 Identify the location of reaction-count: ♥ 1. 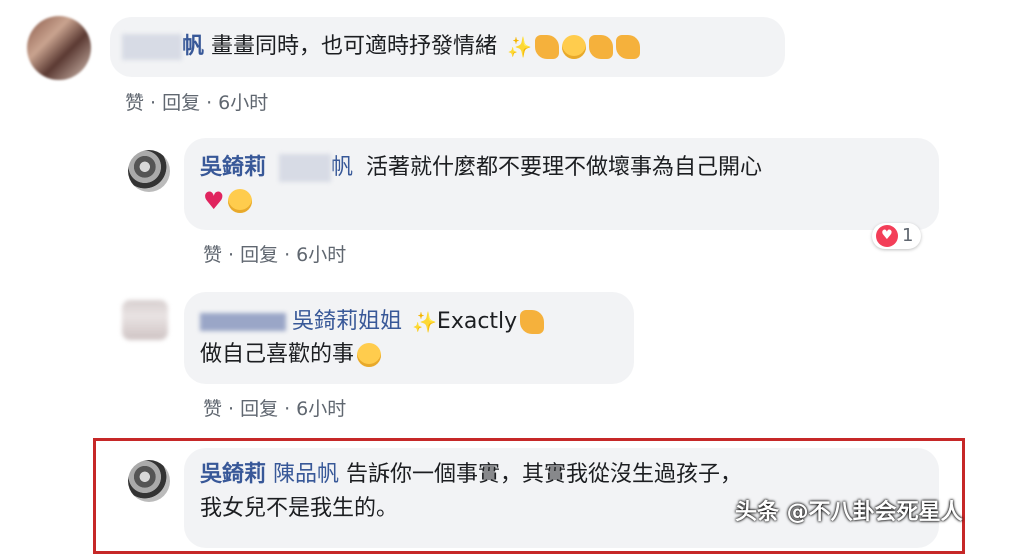
(897, 236).